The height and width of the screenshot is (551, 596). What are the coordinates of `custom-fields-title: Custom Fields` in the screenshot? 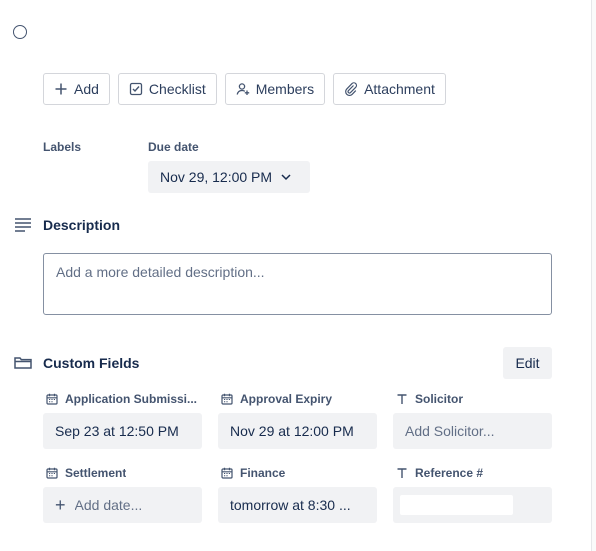 It's located at (91, 363).